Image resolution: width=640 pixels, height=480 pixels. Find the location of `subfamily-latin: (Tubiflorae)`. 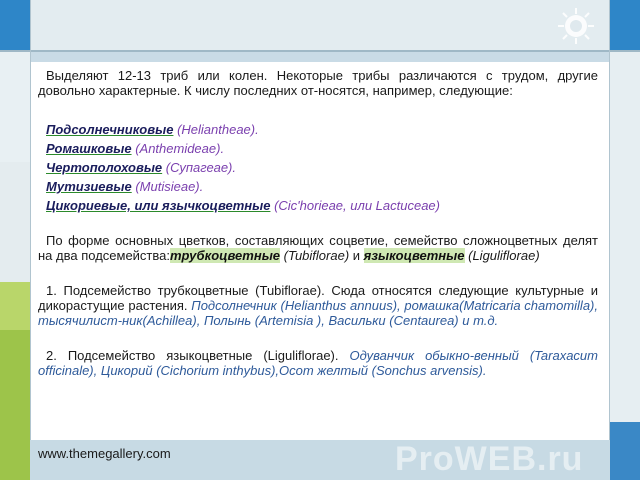

subfamily-latin: (Tubiflorae) is located at coordinates (315, 255).